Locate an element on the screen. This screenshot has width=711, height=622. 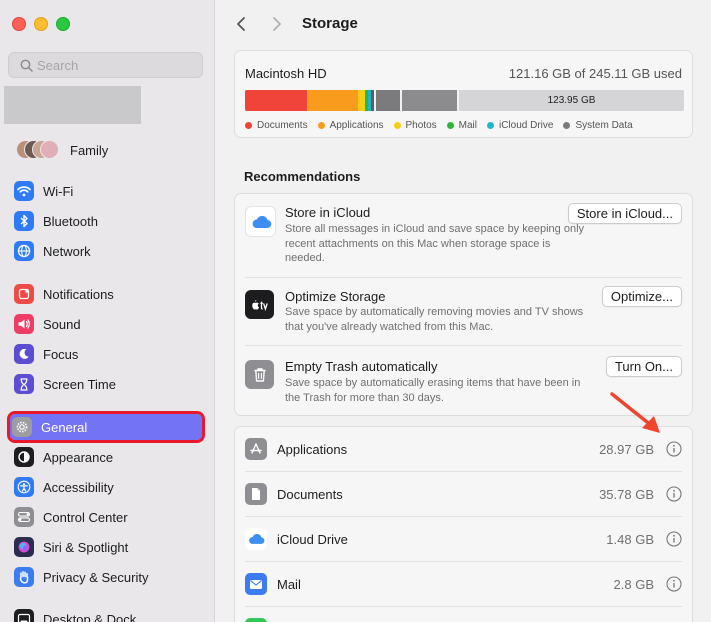
sidebar-item-general: General is located at coordinates (106, 427).